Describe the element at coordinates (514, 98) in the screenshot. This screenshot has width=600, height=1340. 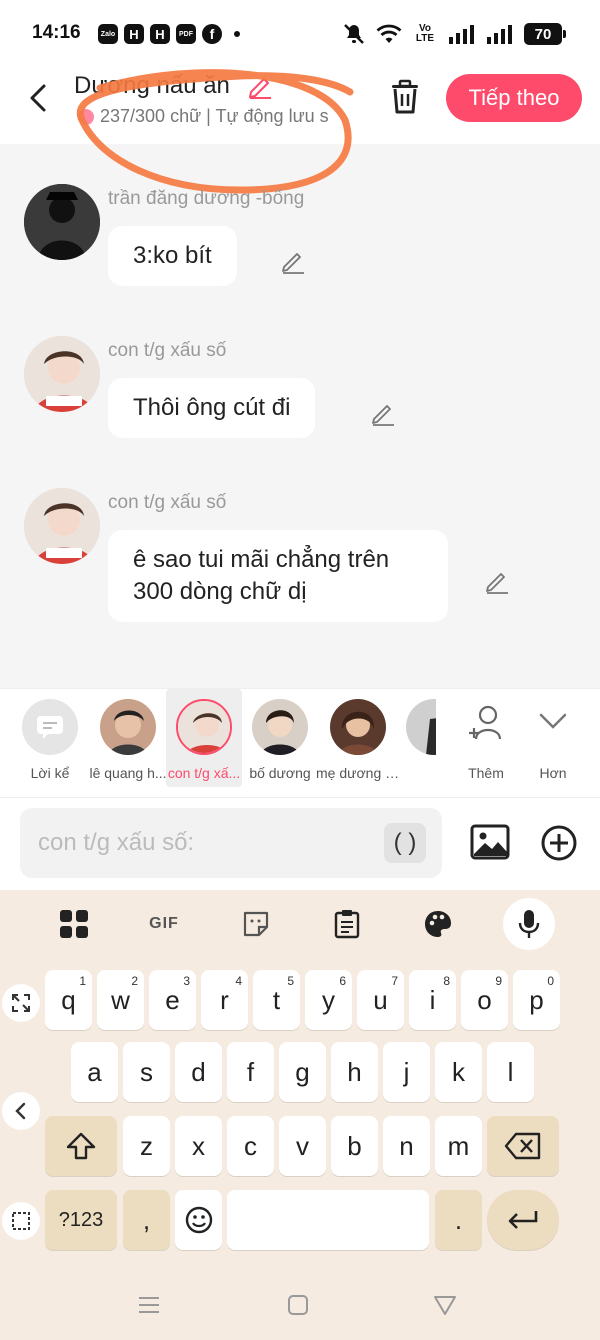
I see `next-button: Tiếp theo` at that location.